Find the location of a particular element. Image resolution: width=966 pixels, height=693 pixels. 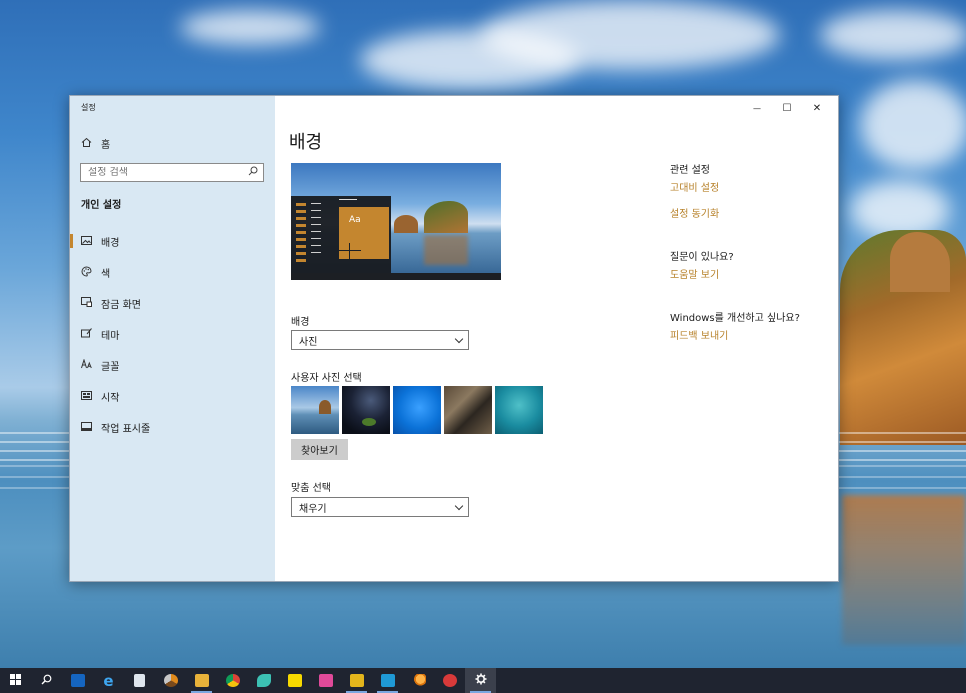

window-title: 설정 is located at coordinates (88, 107).